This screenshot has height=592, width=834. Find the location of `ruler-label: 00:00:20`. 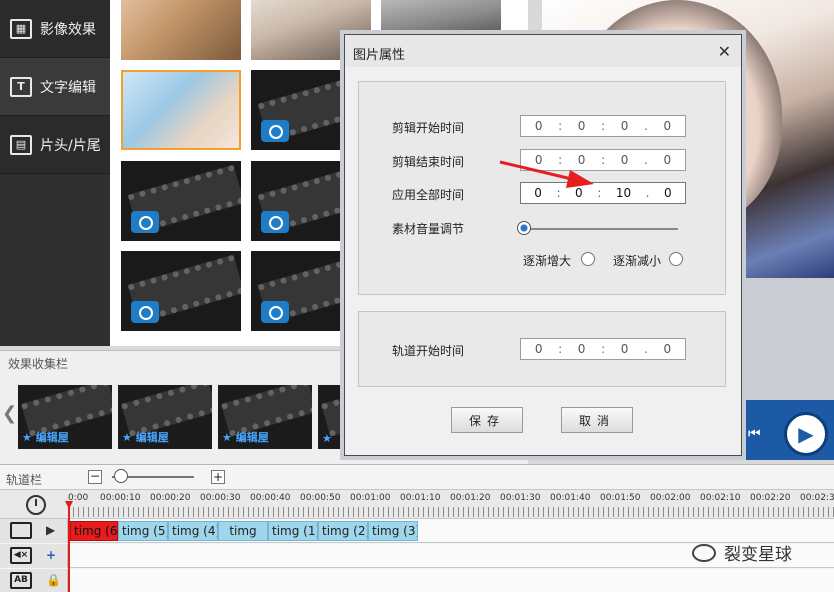

ruler-label: 00:00:20 is located at coordinates (170, 498).